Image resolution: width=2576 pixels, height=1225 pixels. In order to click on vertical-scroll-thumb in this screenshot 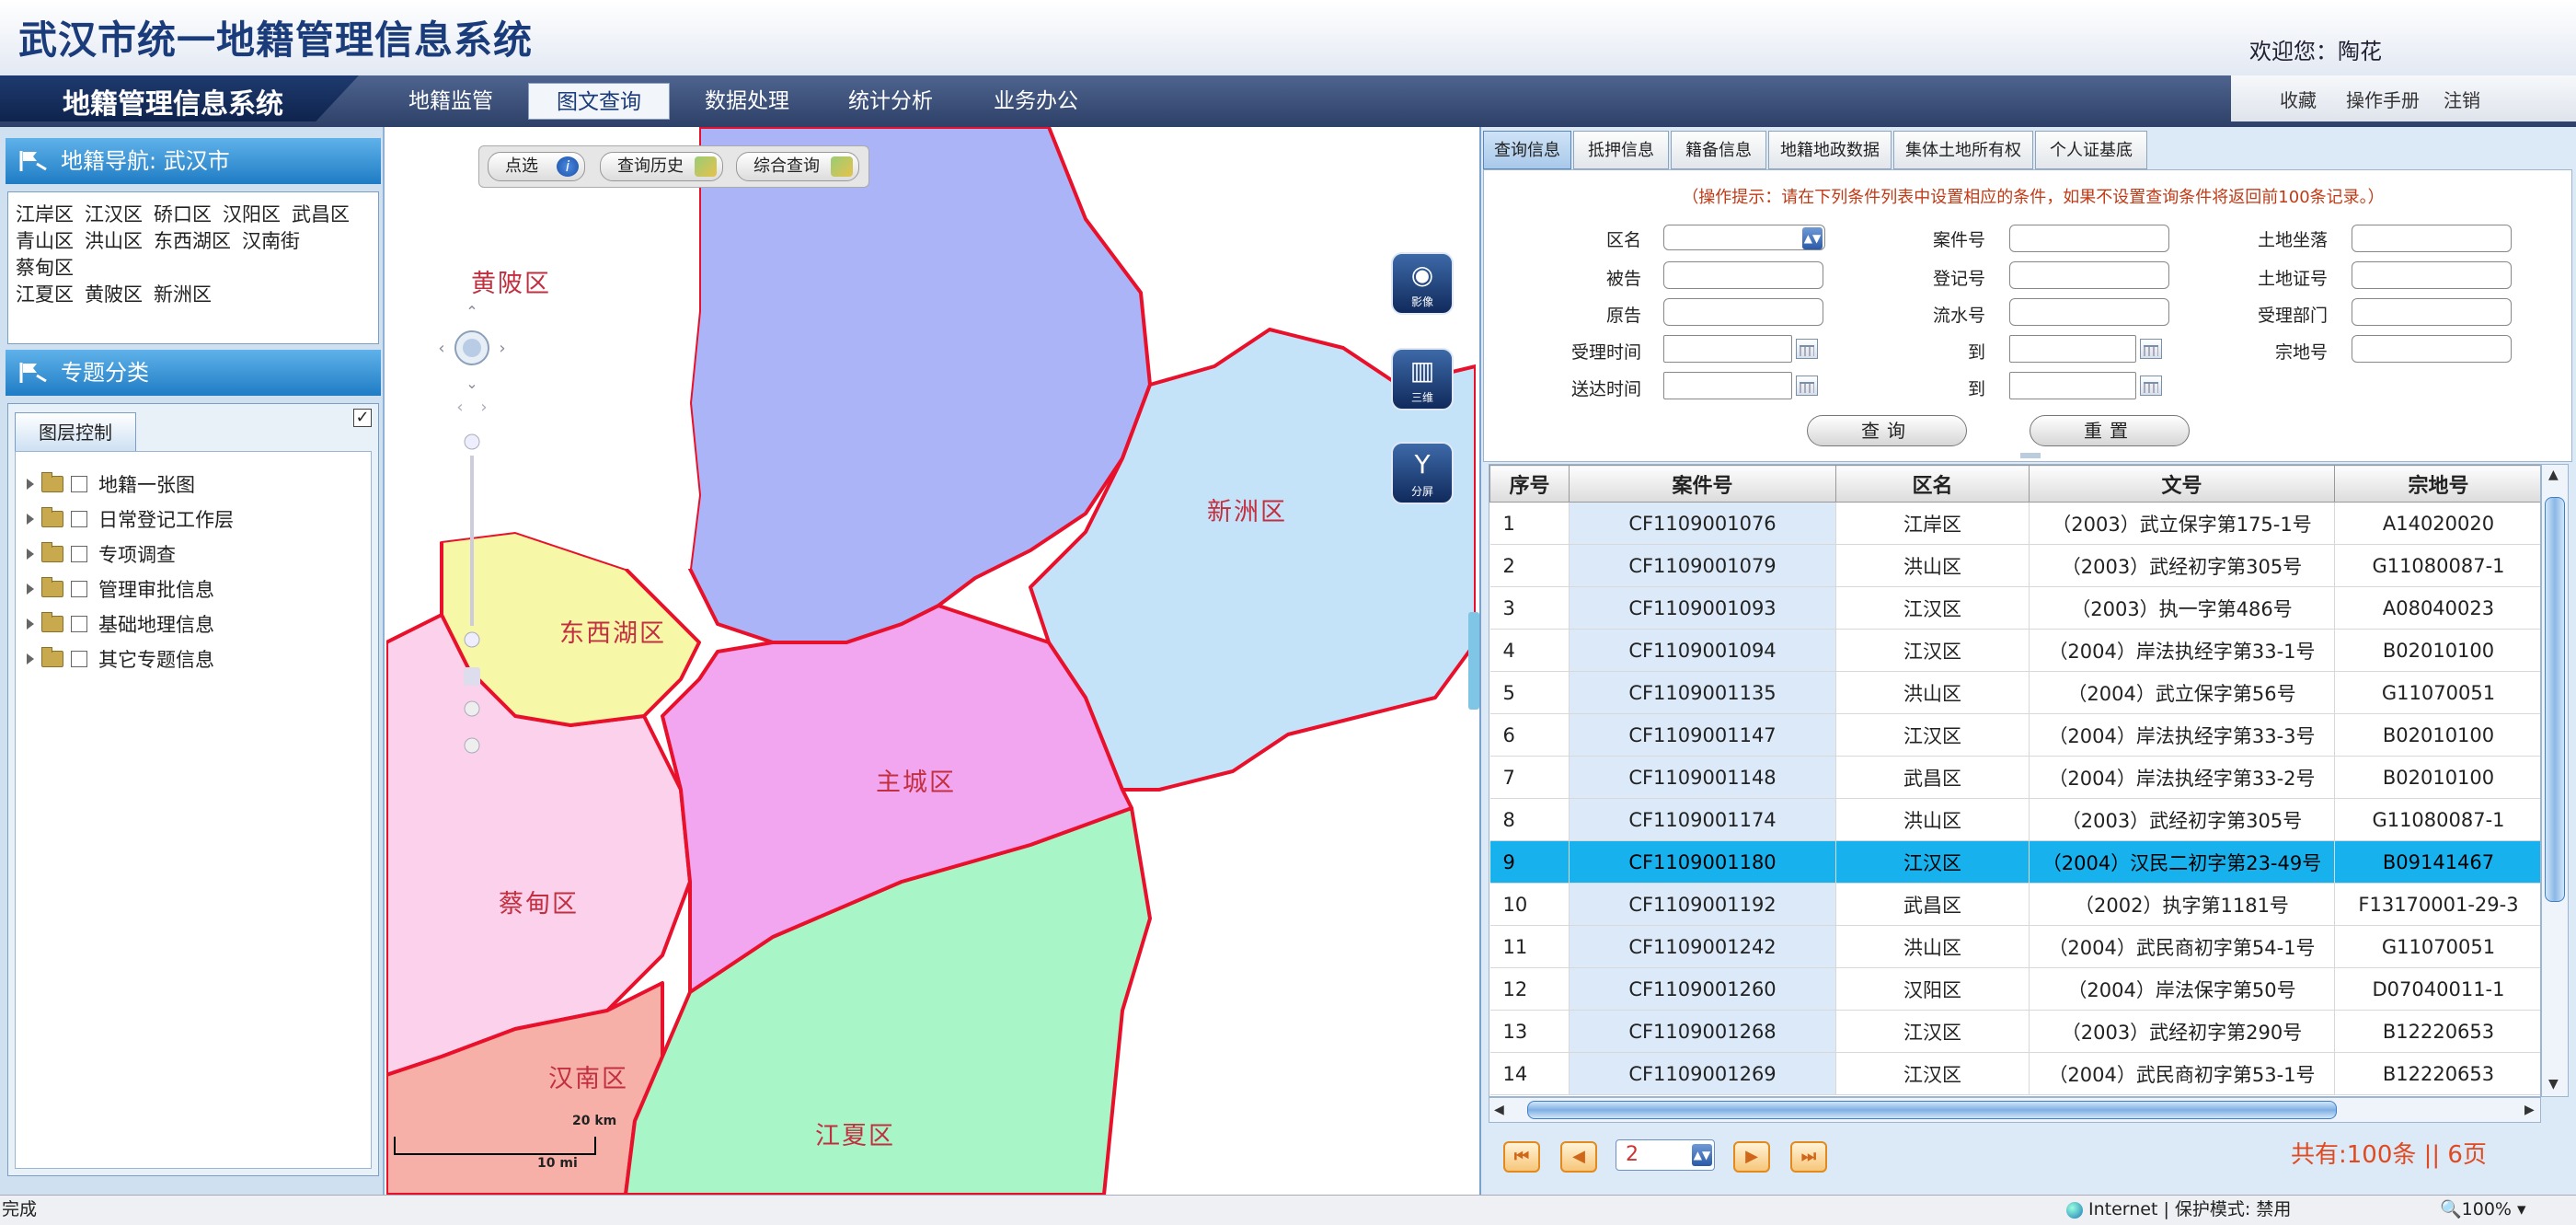, I will do `click(2555, 699)`.